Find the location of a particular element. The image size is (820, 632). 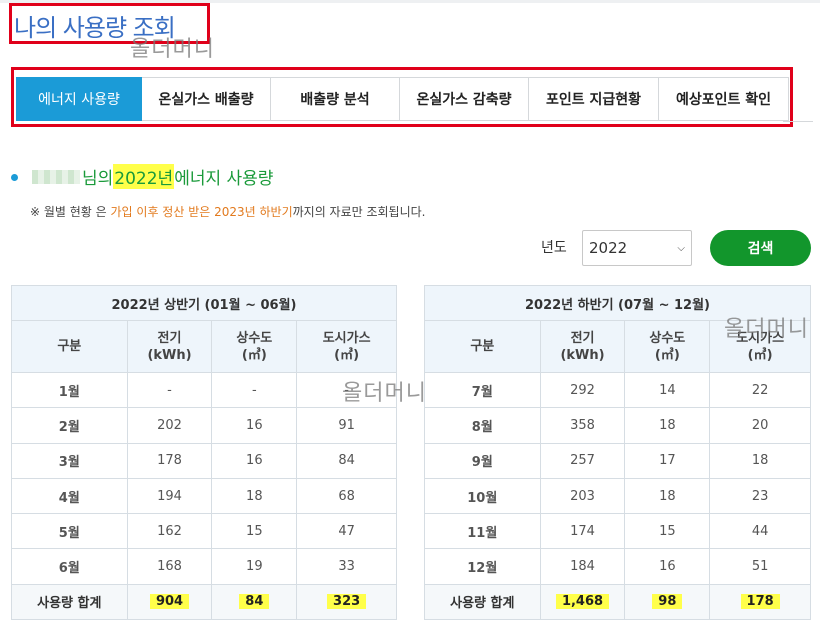

notice-period: 가입 이후 정산 받은 2023년 하반기 is located at coordinates (201, 212).